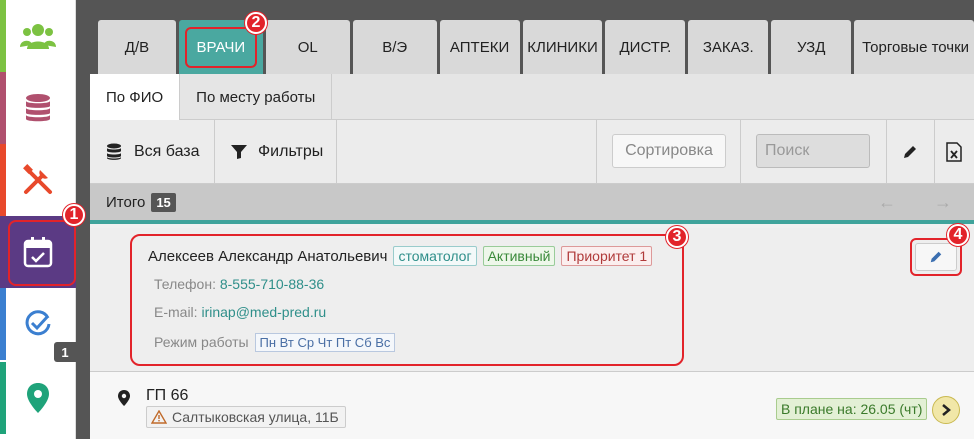 Image resolution: width=974 pixels, height=439 pixels. What do you see at coordinates (176, 312) in the screenshot?
I see `email-label: E-mail:` at bounding box center [176, 312].